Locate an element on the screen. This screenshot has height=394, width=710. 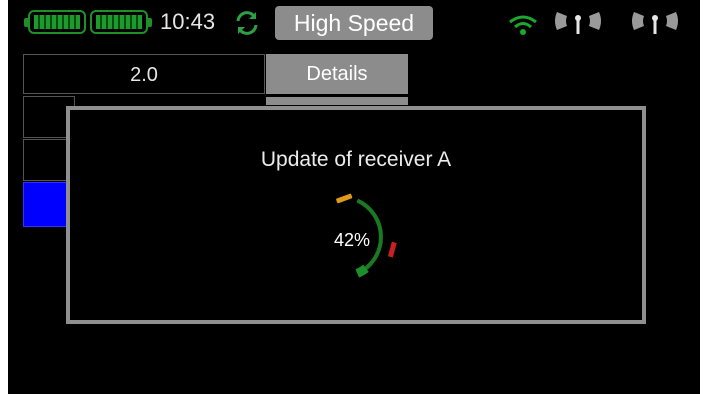
clock: 10:43 is located at coordinates (188, 21).